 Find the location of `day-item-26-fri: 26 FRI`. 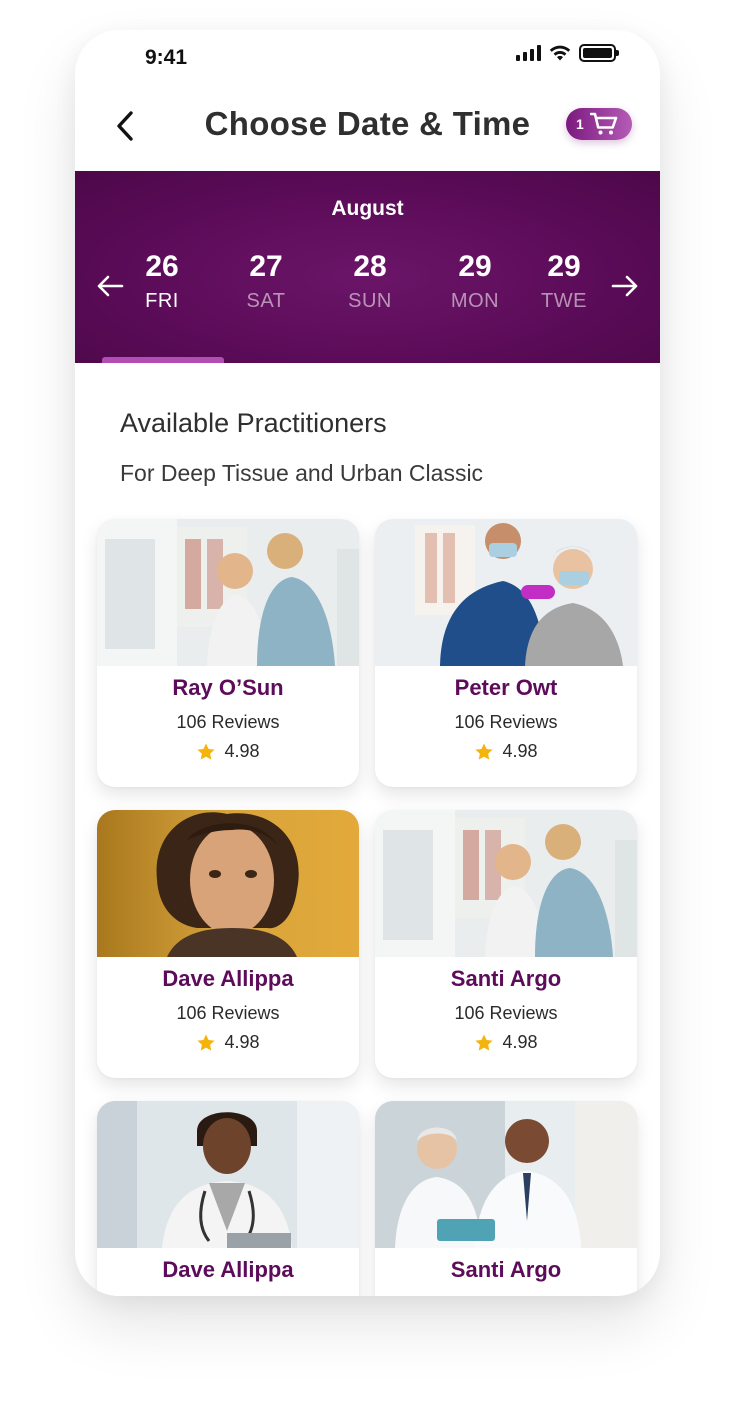

day-item-26-fri: 26 FRI is located at coordinates (162, 282).